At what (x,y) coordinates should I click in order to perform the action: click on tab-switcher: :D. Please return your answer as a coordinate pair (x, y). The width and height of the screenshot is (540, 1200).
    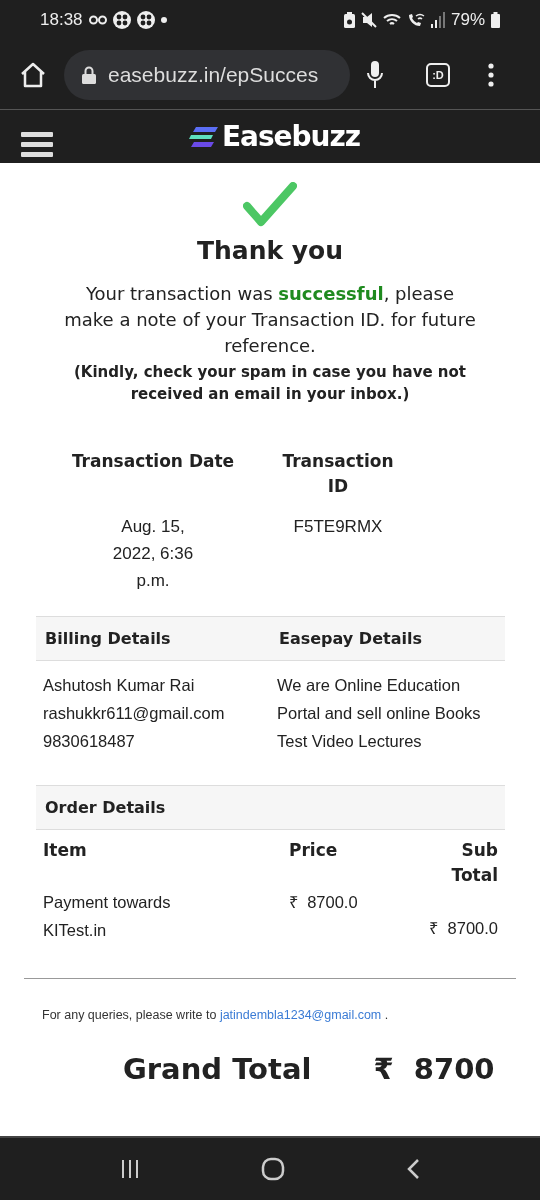
    Looking at the image, I should click on (438, 74).